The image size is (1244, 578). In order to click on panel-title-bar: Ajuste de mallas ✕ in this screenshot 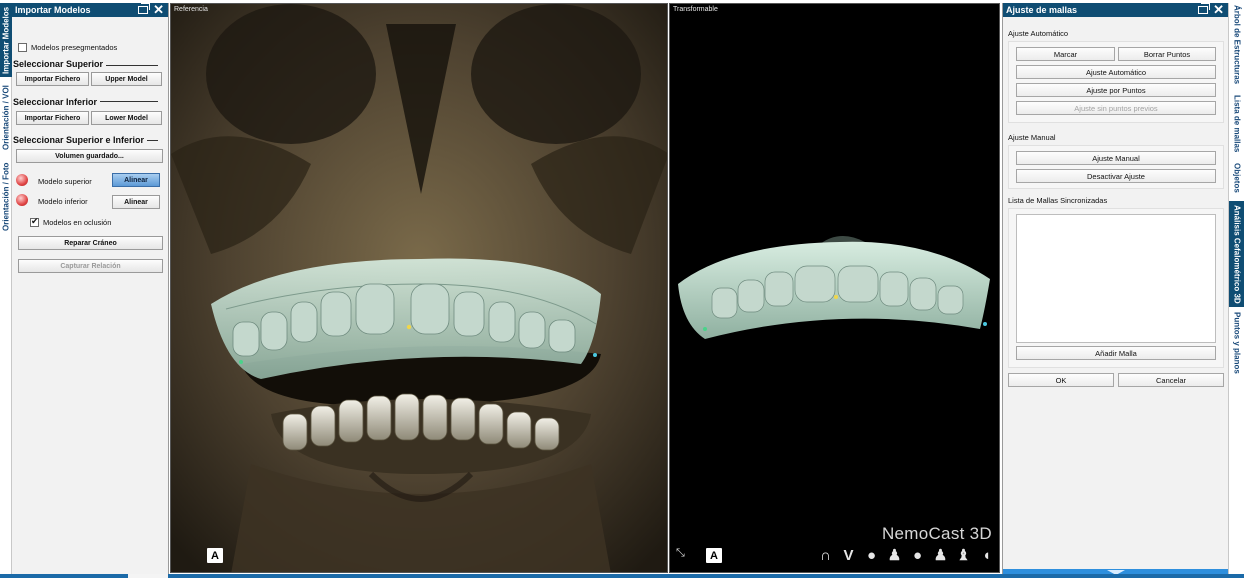, I will do `click(1115, 10)`.